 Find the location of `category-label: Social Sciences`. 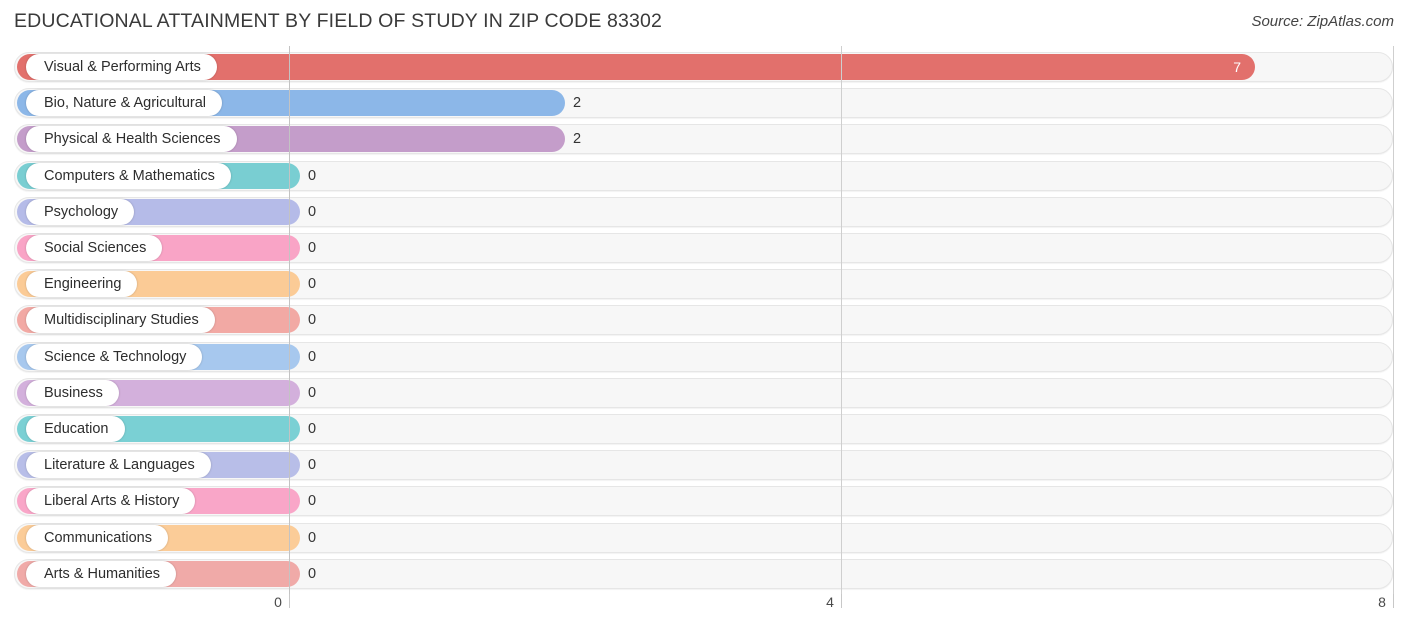

category-label: Social Sciences is located at coordinates (94, 248).